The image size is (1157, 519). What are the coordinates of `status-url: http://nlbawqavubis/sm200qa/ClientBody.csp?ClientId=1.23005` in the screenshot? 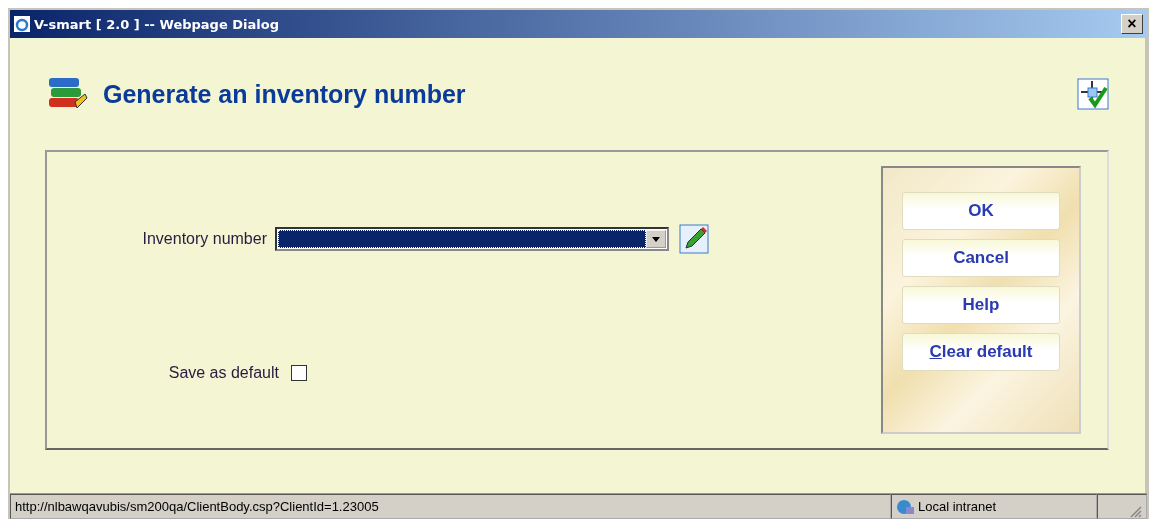 It's located at (450, 506).